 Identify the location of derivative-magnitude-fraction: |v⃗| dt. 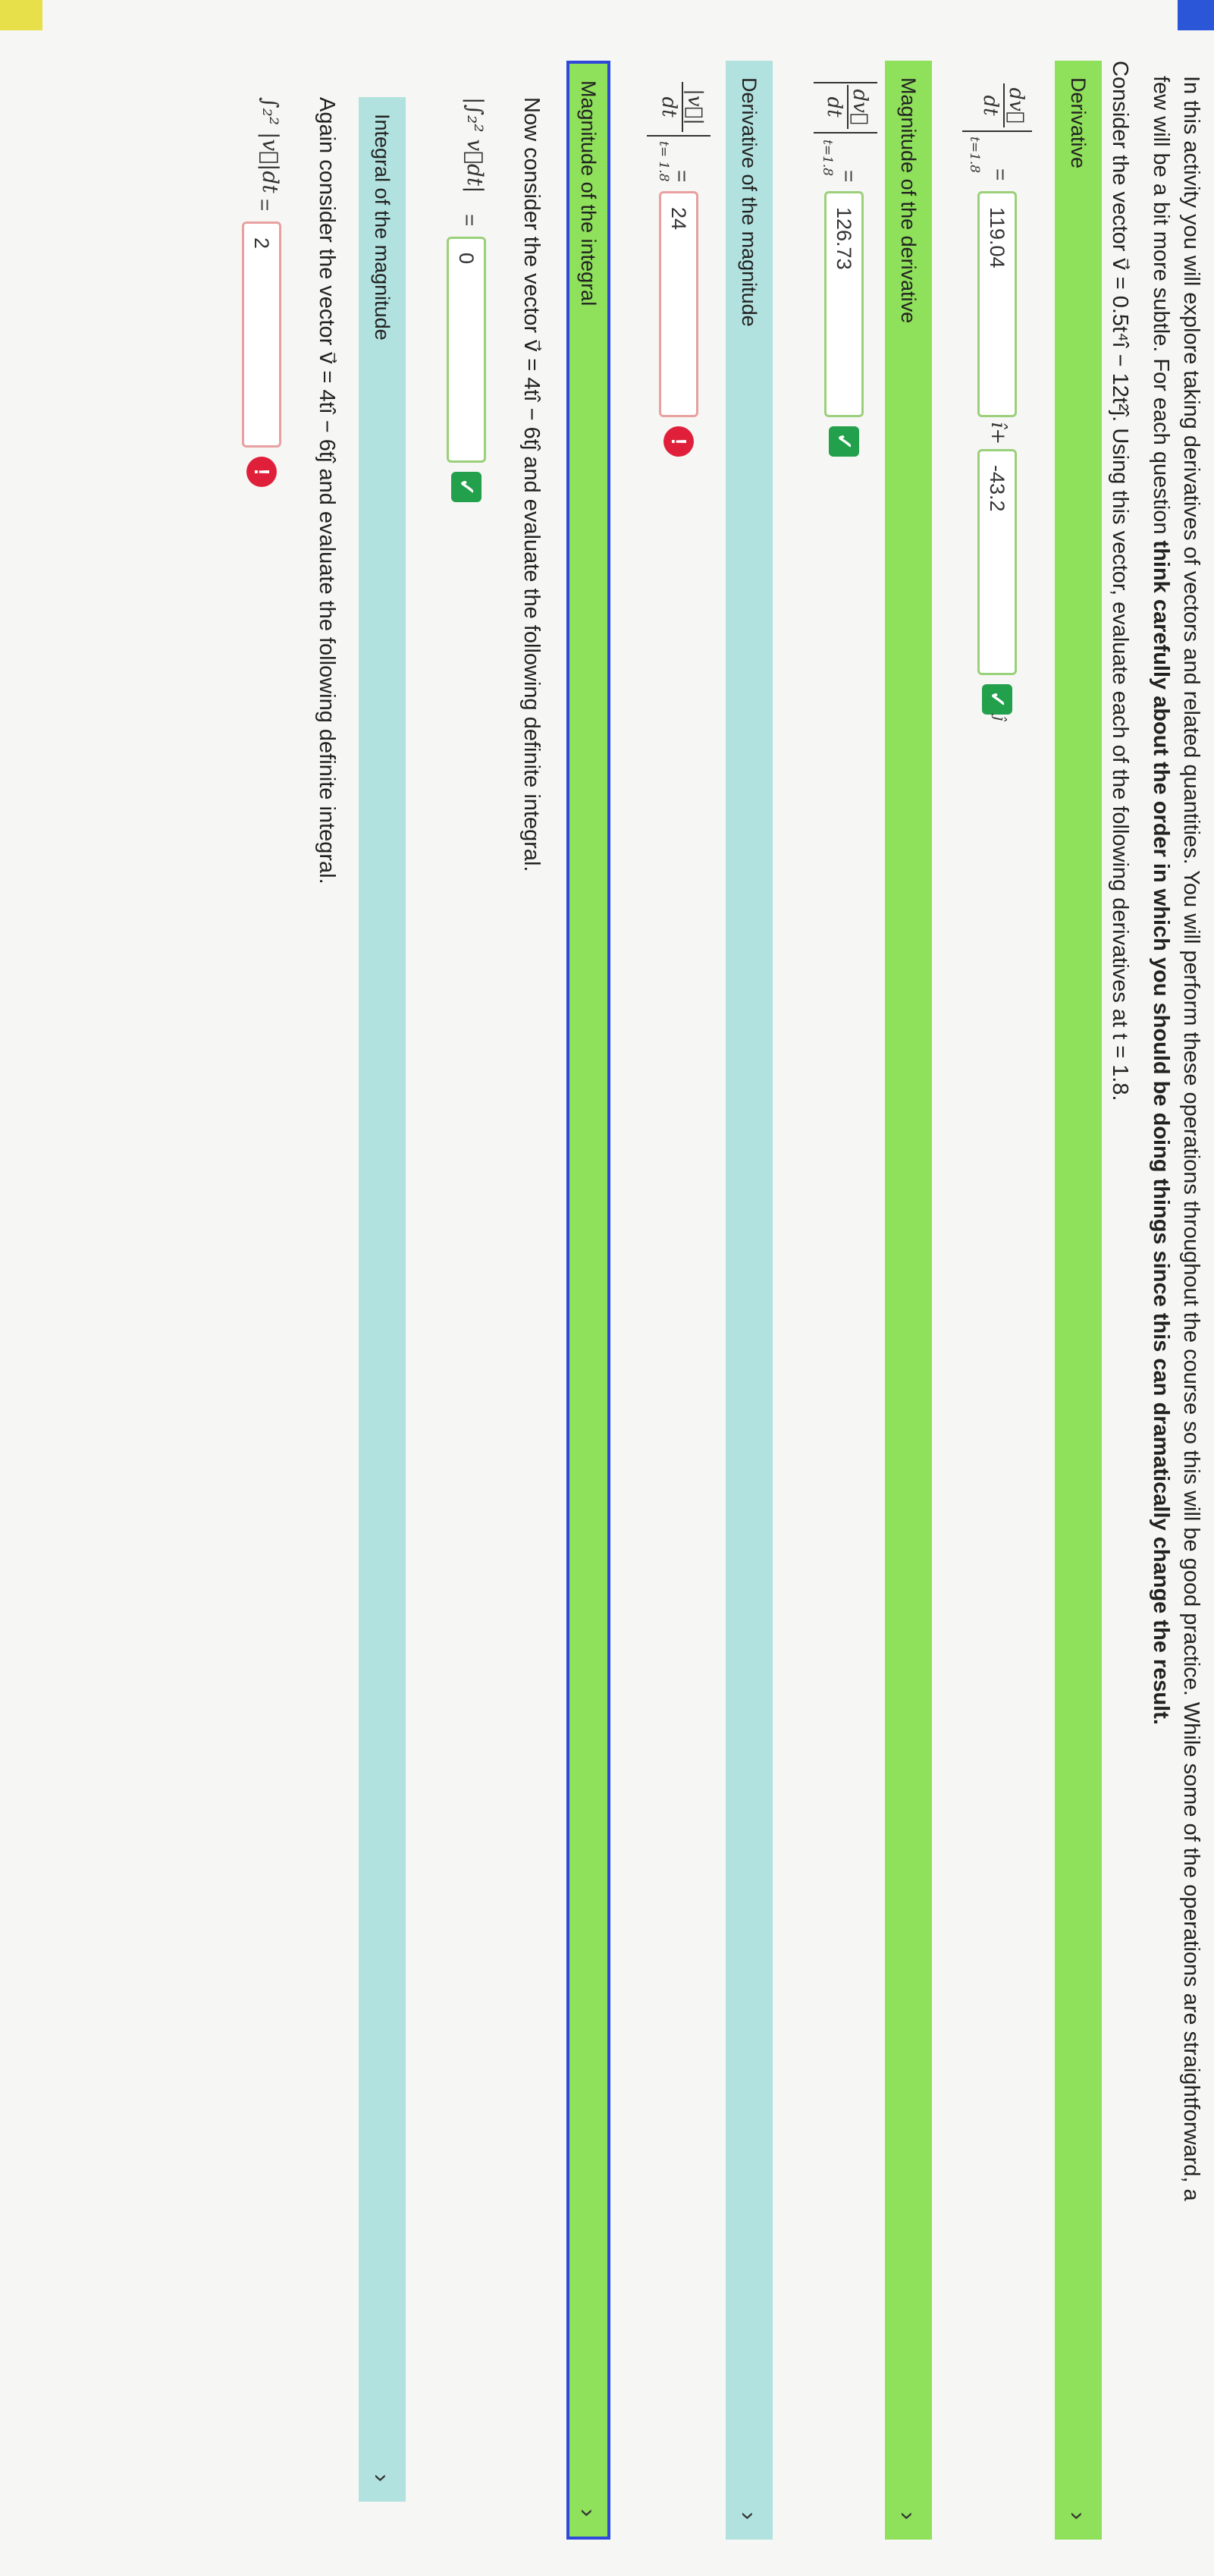
(681, 107).